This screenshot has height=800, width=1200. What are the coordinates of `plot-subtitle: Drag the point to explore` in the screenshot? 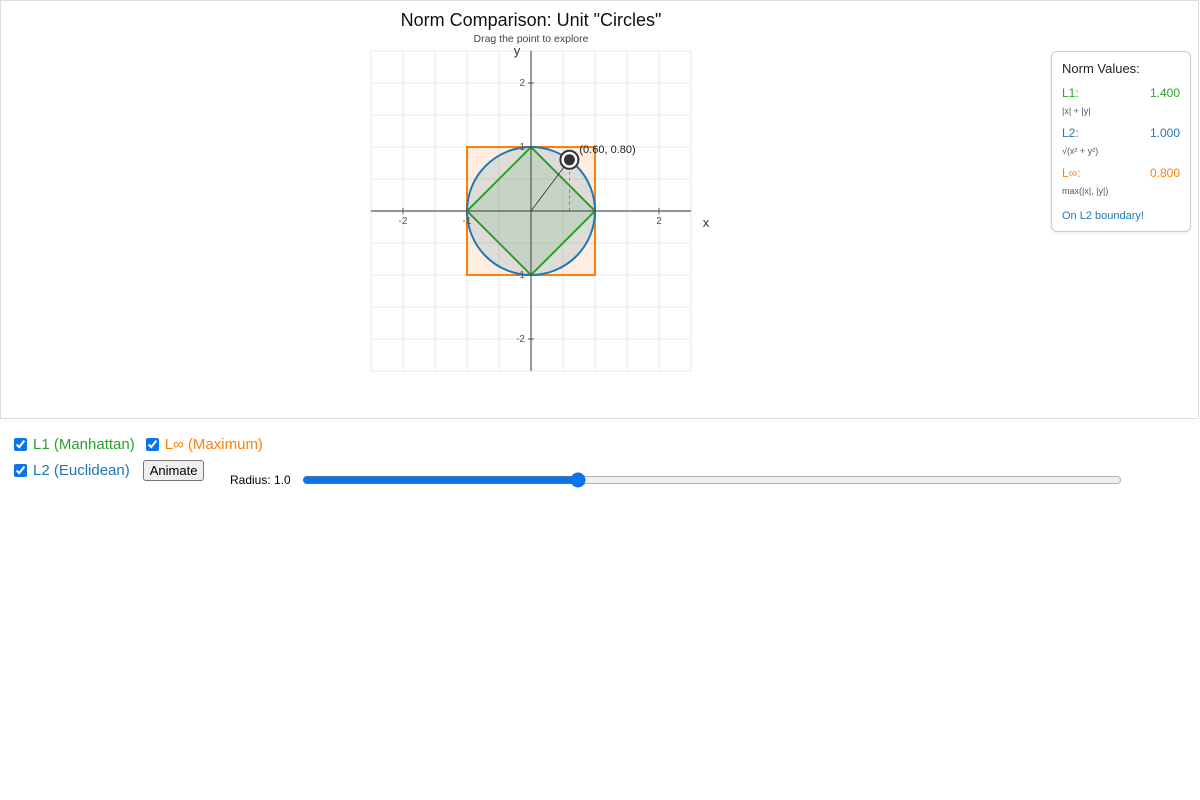 It's located at (531, 39).